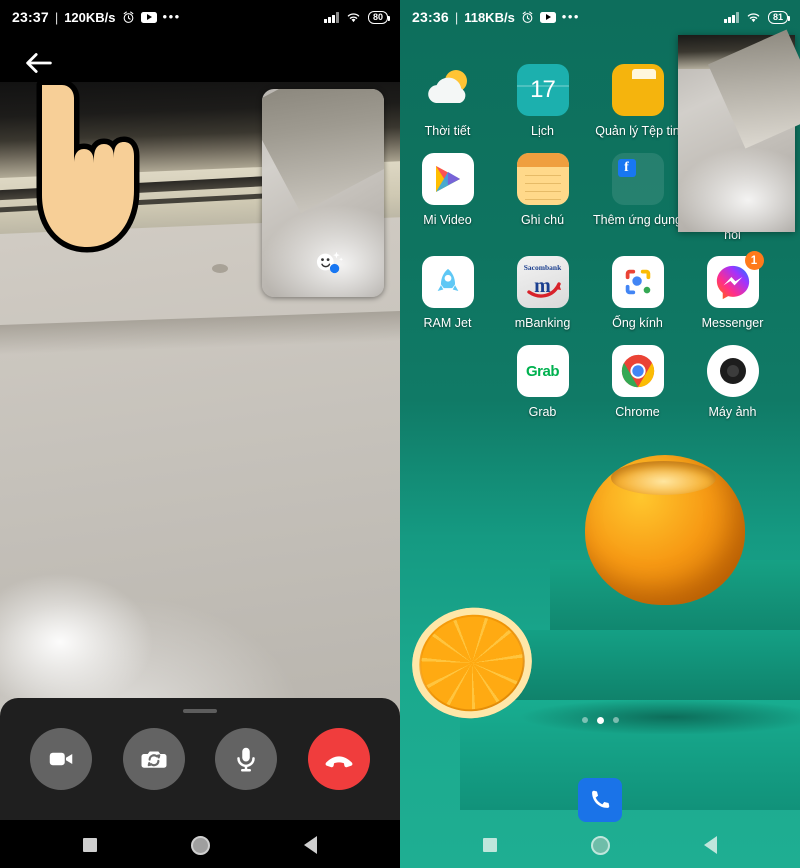 The height and width of the screenshot is (868, 800). I want to click on google-lens-icon, so click(637, 282).